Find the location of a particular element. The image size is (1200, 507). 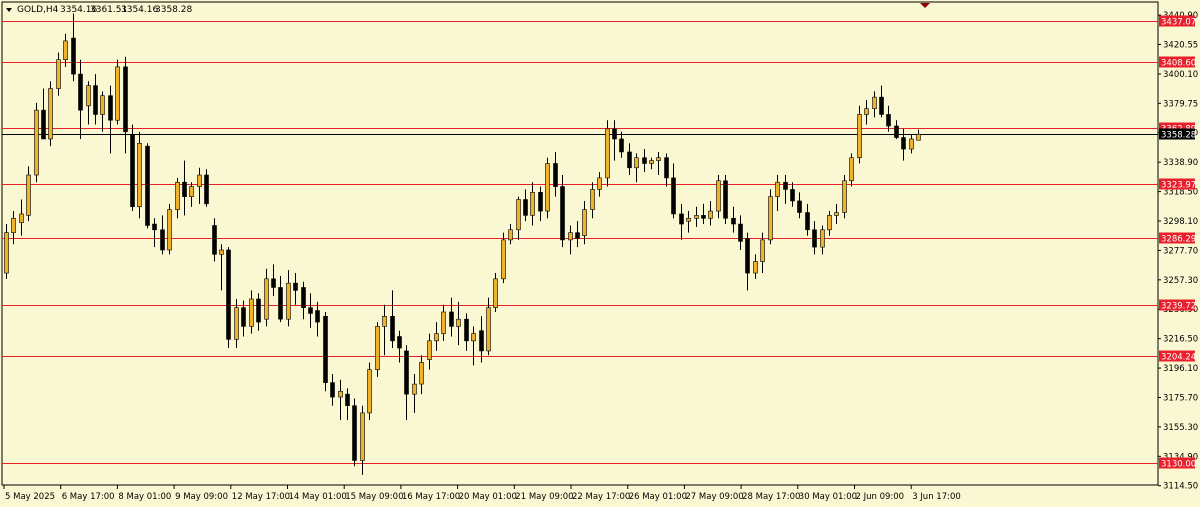

y-tick-label: 3257.30 is located at coordinates (1180, 281).